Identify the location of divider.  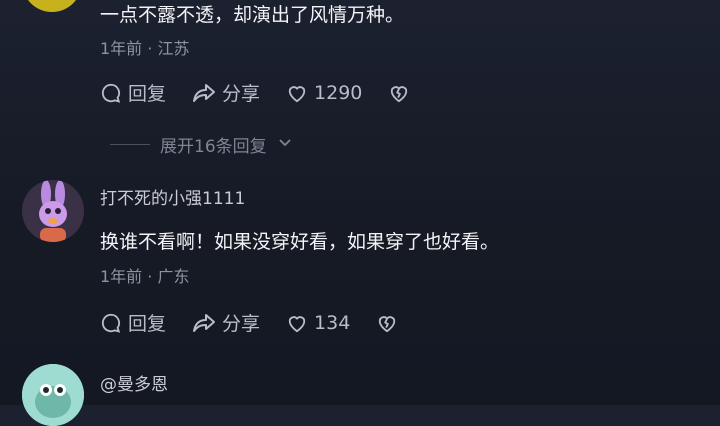
(130, 144).